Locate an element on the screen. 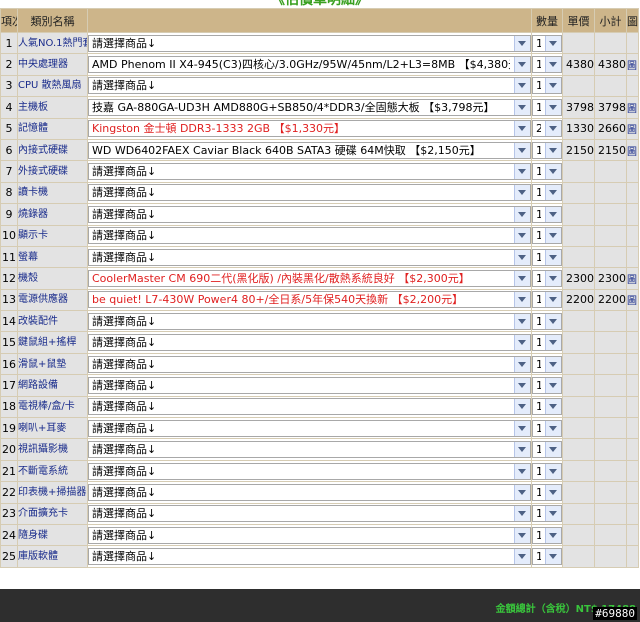  qty-select: 2 is located at coordinates (547, 129).